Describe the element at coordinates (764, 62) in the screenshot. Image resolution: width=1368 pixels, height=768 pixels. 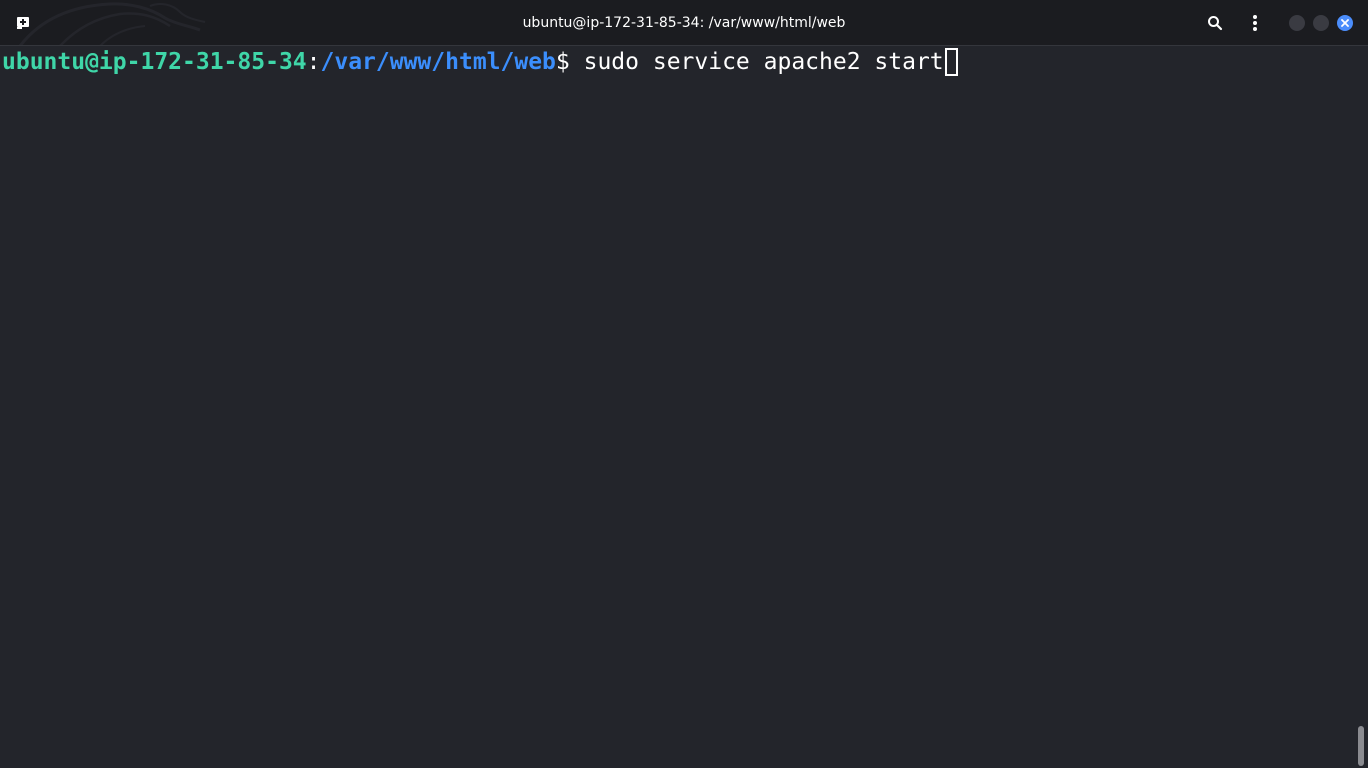
I see `command-input: sudo service apache2 start` at that location.